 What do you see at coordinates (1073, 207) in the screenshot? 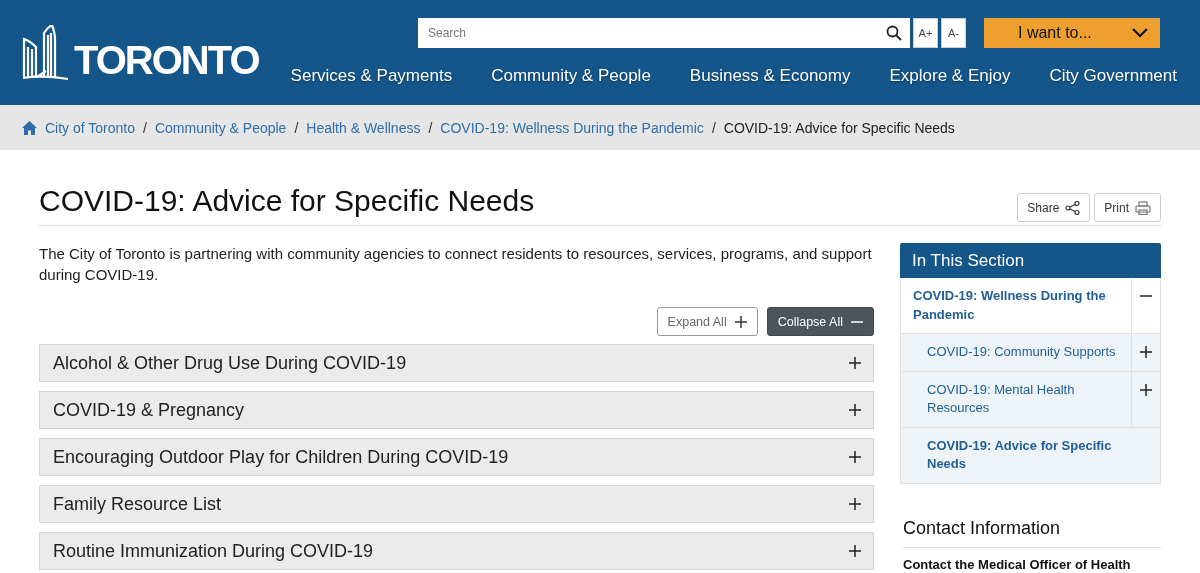
I see `share-icon` at bounding box center [1073, 207].